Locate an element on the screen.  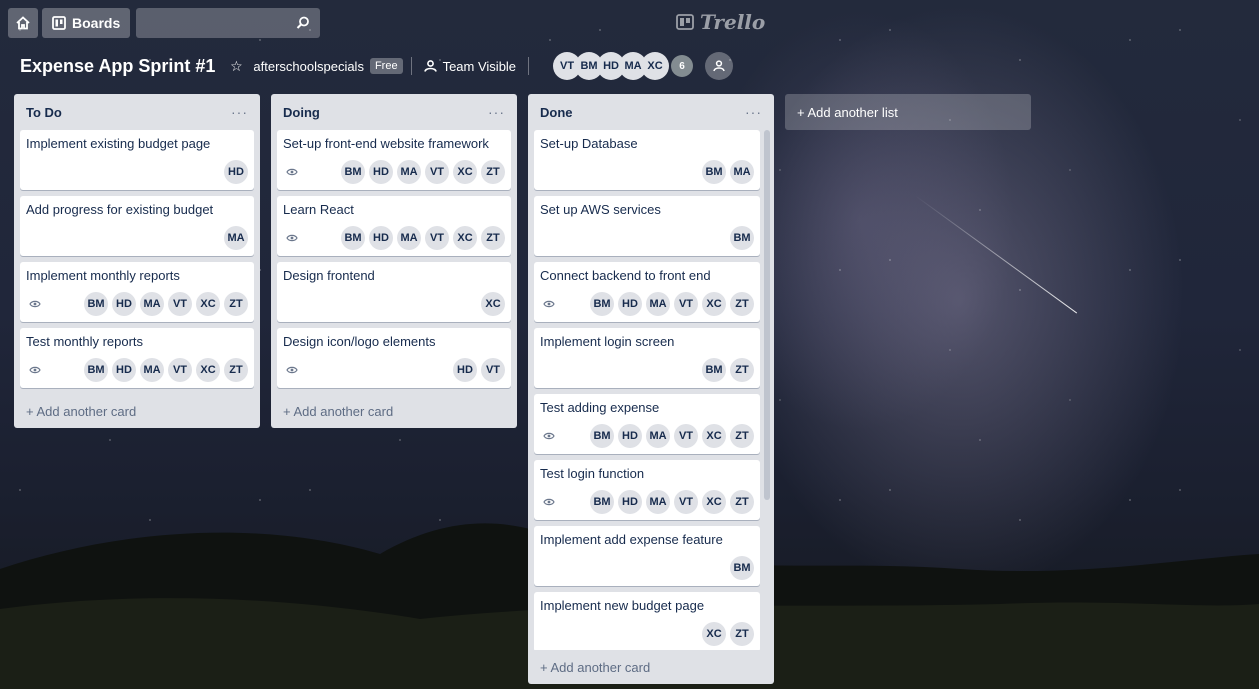
trello-logo: Trello is located at coordinates (720, 22).